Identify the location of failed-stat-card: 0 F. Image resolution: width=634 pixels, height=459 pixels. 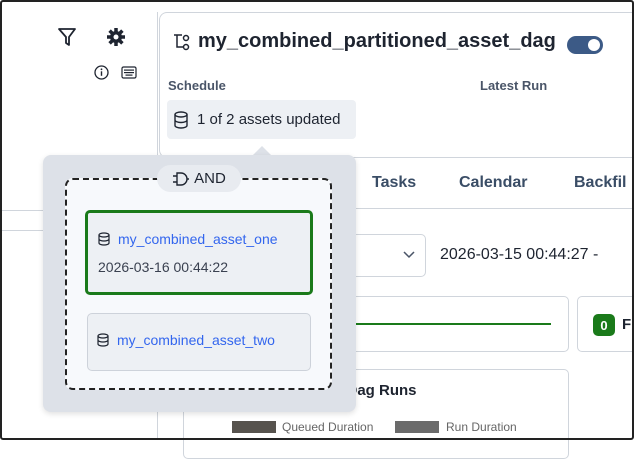
(605, 324).